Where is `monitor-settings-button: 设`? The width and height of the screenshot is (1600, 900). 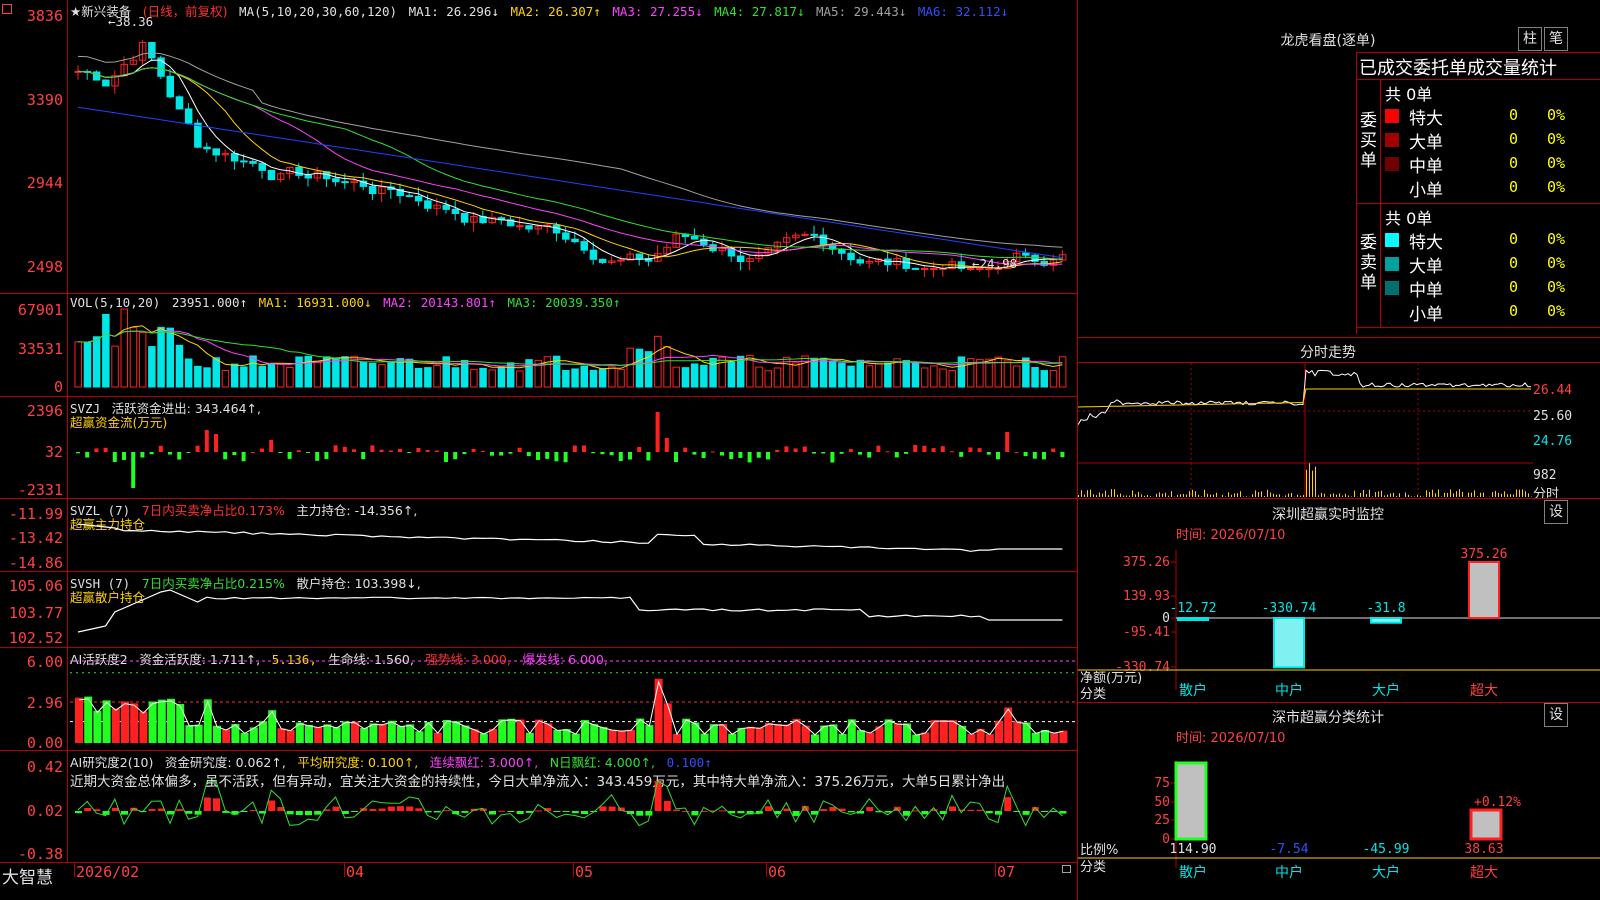
monitor-settings-button: 设 is located at coordinates (1556, 512).